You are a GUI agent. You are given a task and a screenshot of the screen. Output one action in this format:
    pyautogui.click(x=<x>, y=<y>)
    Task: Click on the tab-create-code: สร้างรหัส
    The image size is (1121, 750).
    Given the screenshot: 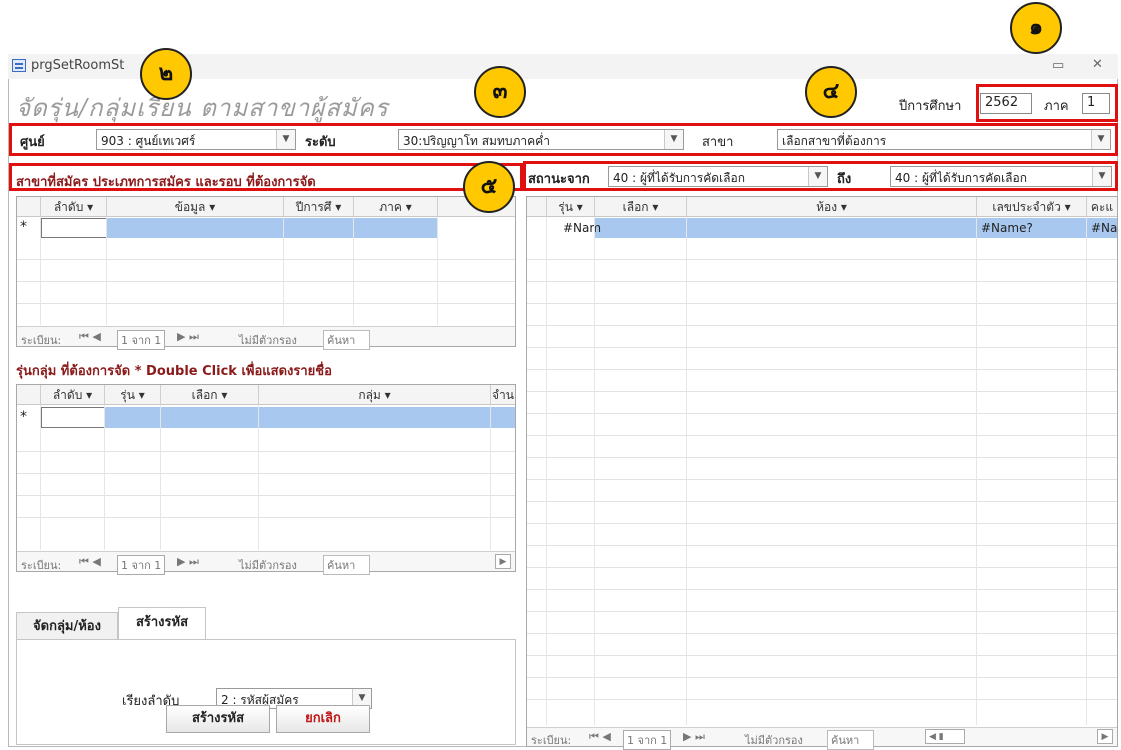 What is the action you would take?
    pyautogui.click(x=162, y=623)
    